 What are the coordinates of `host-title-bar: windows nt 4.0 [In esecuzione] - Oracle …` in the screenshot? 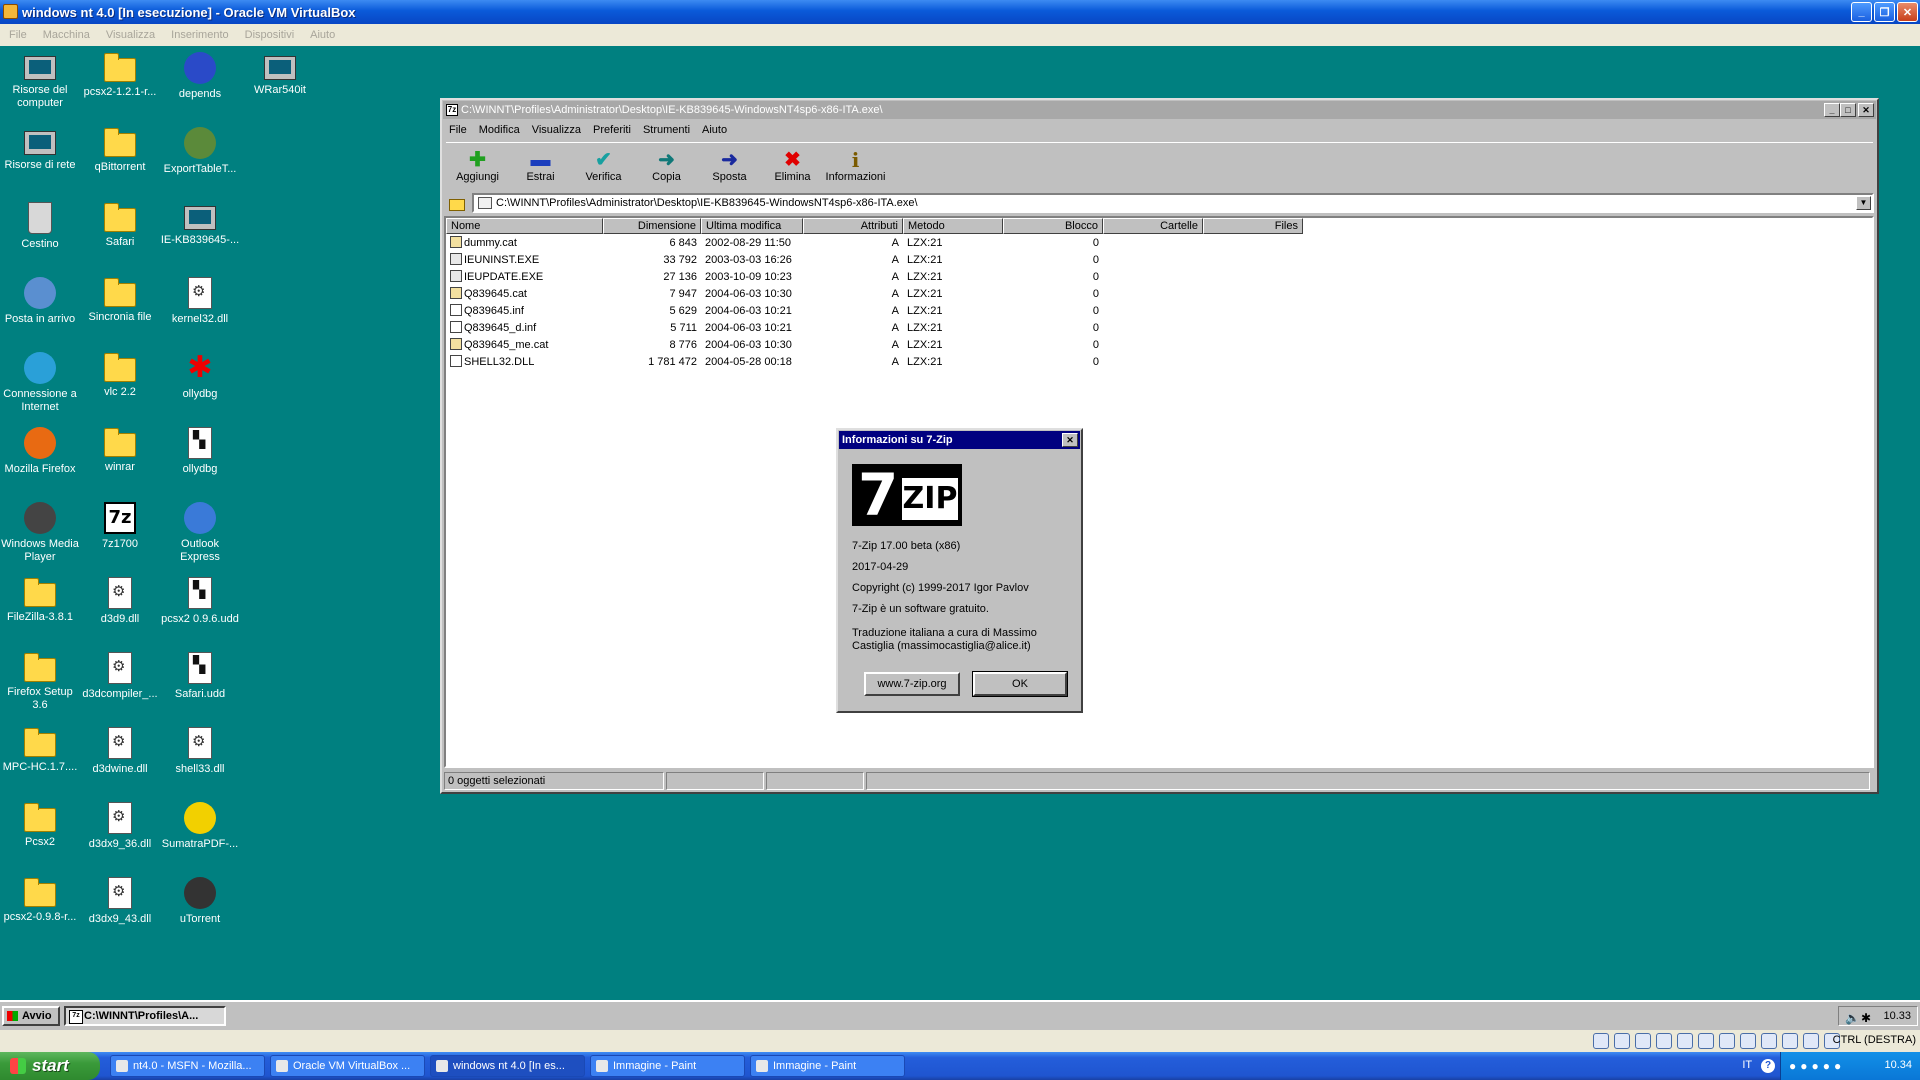 It's located at (960, 12).